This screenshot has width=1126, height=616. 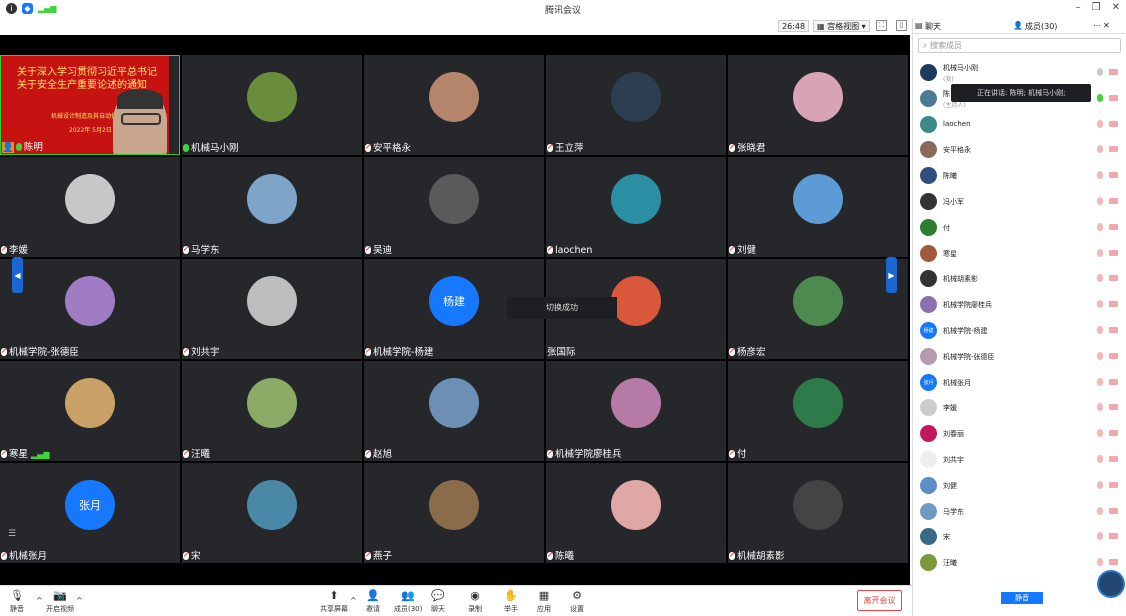 I want to click on member-row: 机械马小刚 (我), so click(x=1019, y=73).